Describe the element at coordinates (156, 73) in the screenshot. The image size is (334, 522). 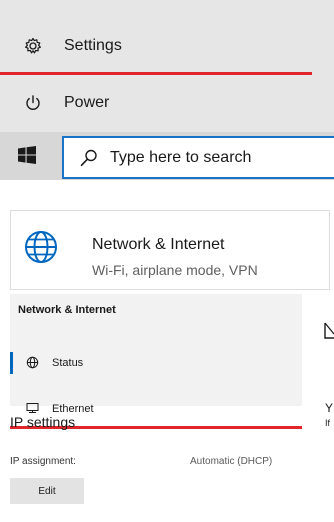
I see `highlight-underline` at that location.